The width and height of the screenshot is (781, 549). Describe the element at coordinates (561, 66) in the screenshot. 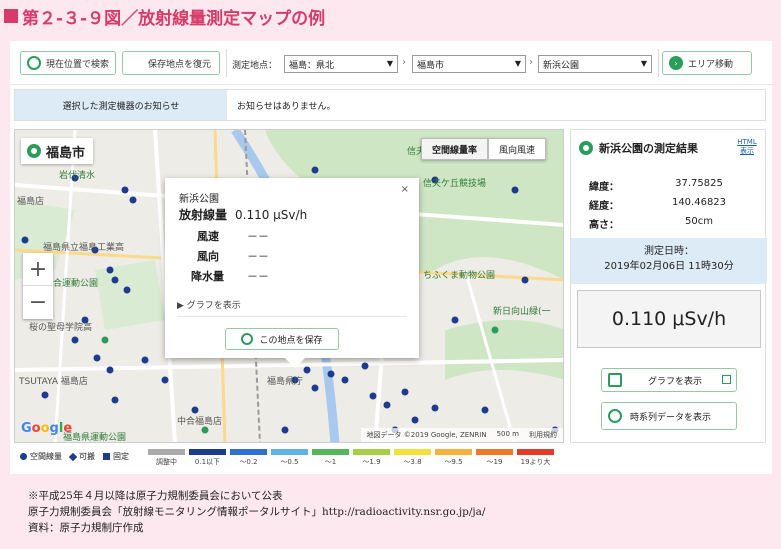

I see `place-select-value: 新浜公園` at that location.